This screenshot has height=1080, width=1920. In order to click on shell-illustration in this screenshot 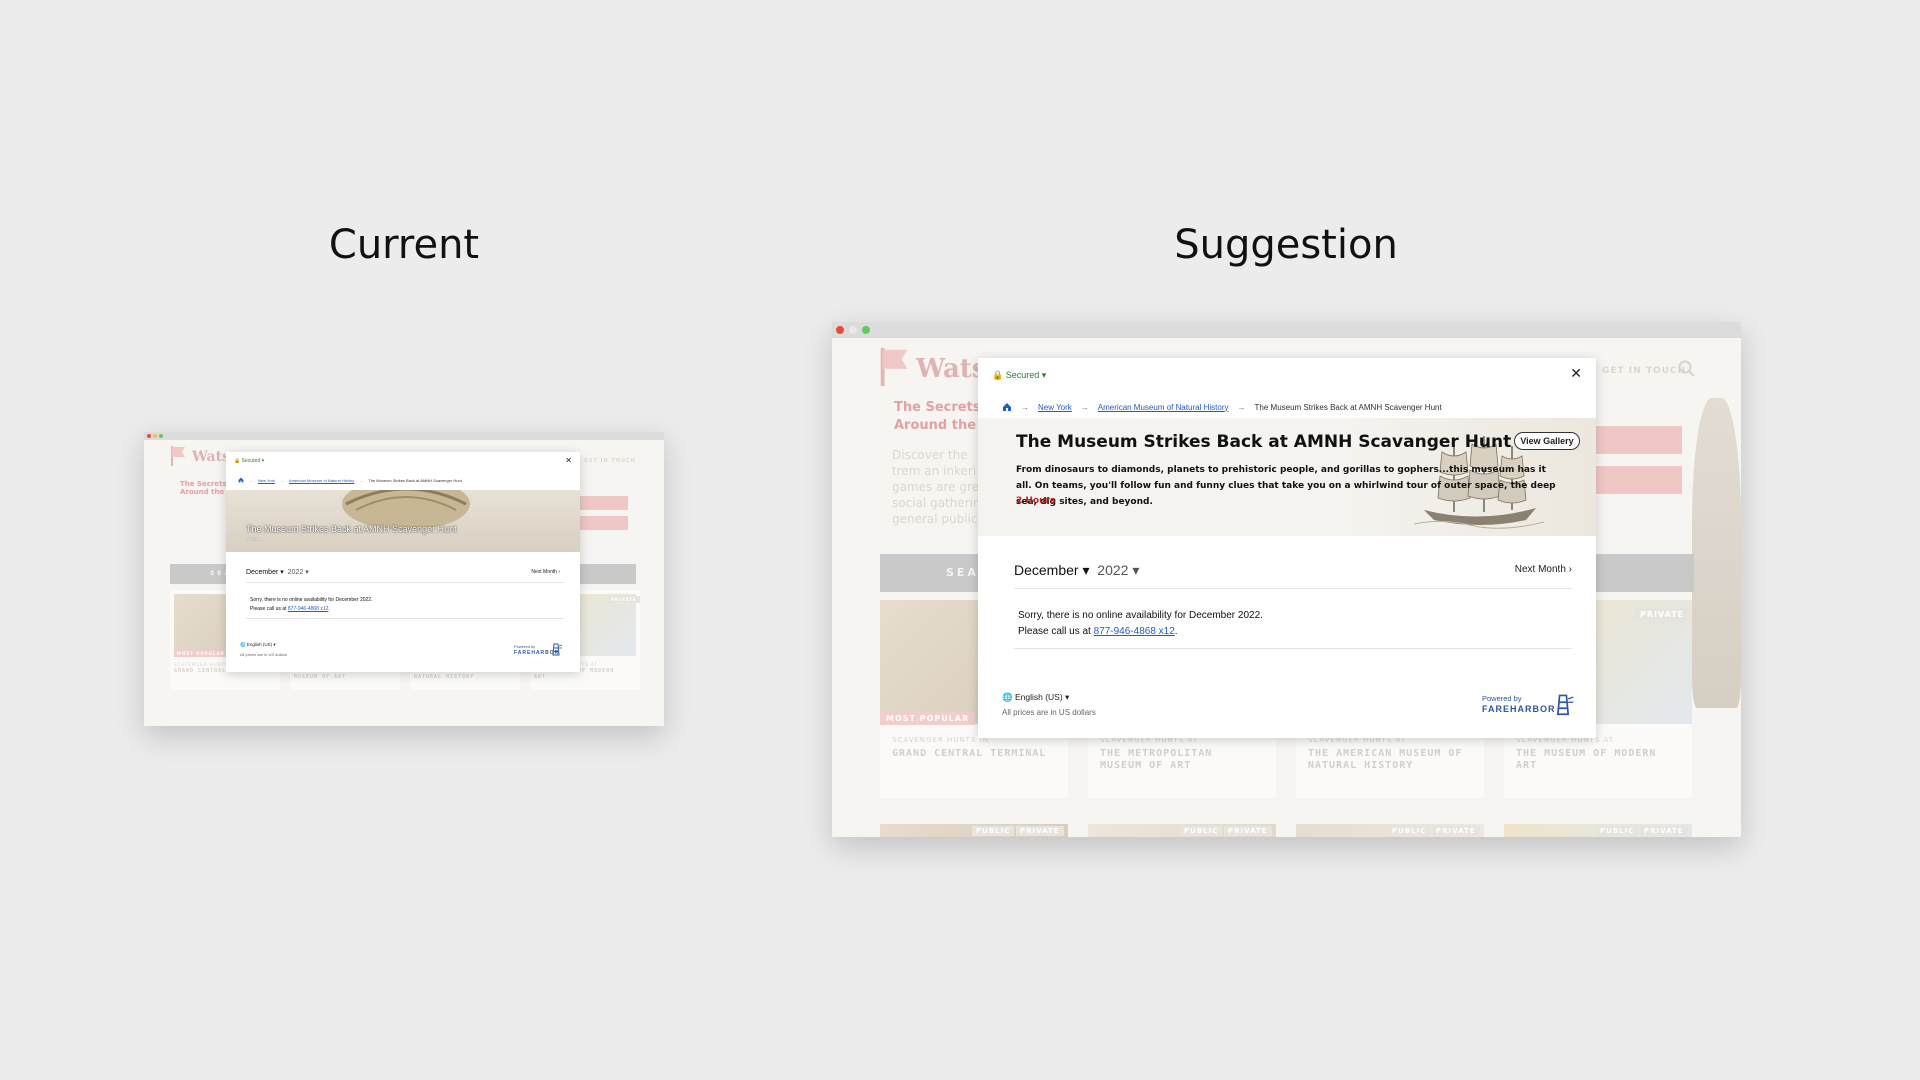, I will do `click(406, 510)`.